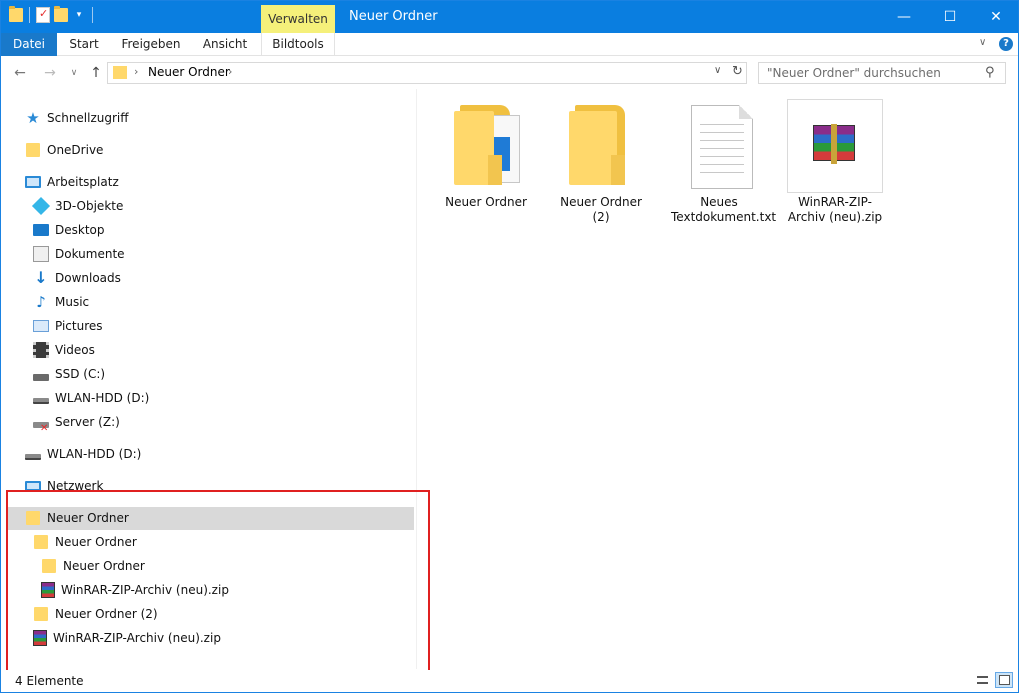  Describe the element at coordinates (950, 17) in the screenshot. I see `maximize-button: ☐` at that location.